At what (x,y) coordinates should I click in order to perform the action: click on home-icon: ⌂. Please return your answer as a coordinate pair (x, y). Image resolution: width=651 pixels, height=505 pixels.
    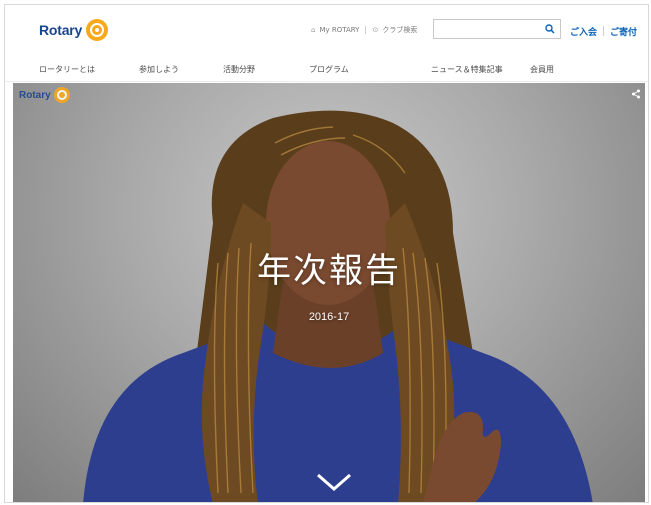
    Looking at the image, I should click on (313, 30).